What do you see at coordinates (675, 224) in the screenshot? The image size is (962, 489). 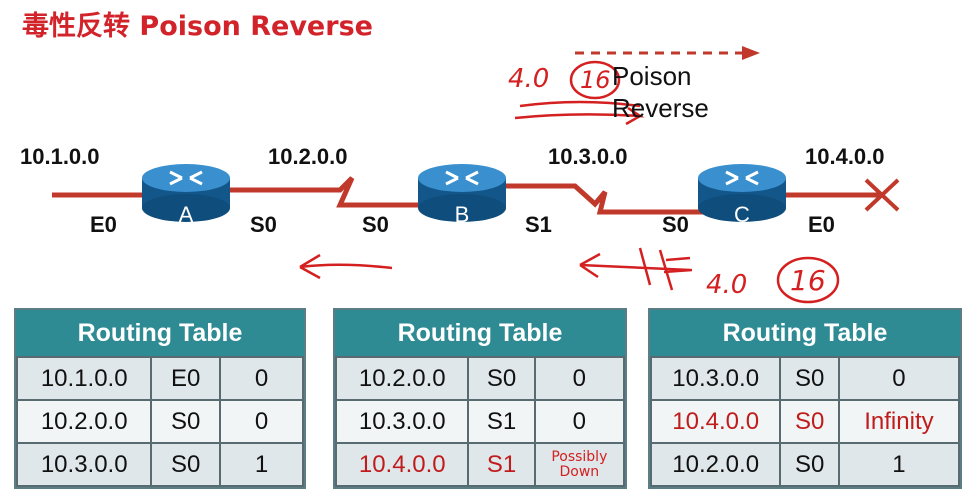 I see `iface-c-s0: S0` at bounding box center [675, 224].